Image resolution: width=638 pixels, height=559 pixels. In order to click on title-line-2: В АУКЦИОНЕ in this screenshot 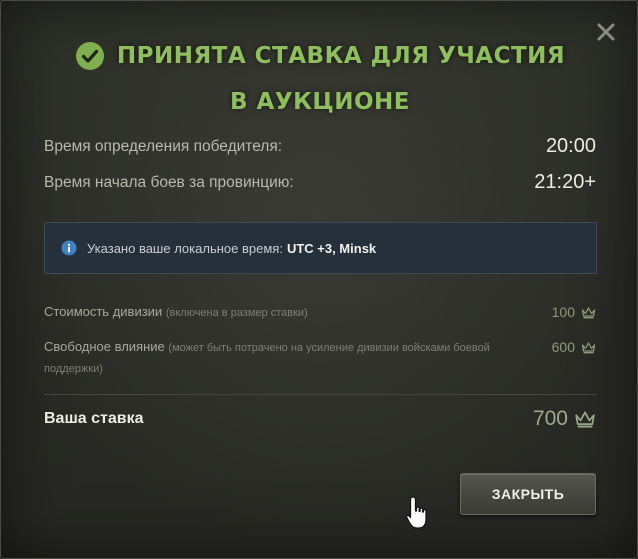, I will do `click(320, 102)`.